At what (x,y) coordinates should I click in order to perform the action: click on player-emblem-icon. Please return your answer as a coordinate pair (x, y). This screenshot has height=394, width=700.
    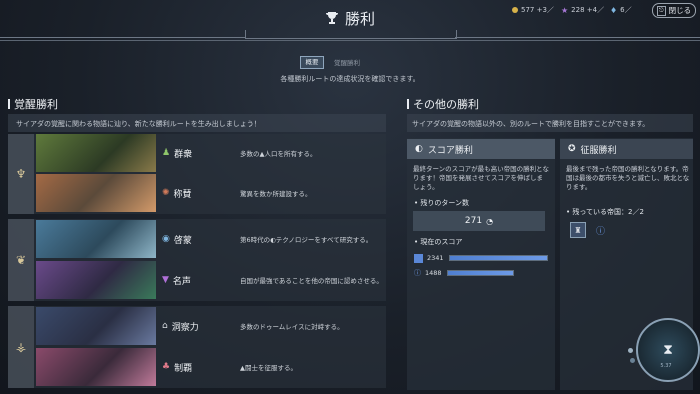
    Looking at the image, I should click on (418, 258).